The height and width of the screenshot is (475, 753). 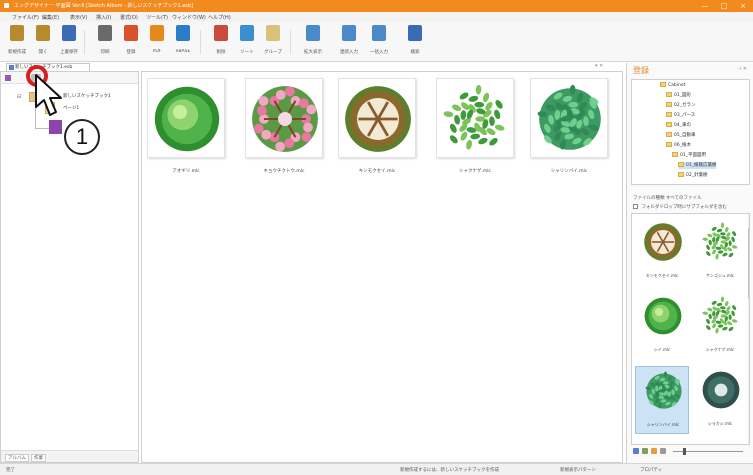 I want to click on gallery-item-name: キョウチクトウ.mlc, so click(x=284, y=171).